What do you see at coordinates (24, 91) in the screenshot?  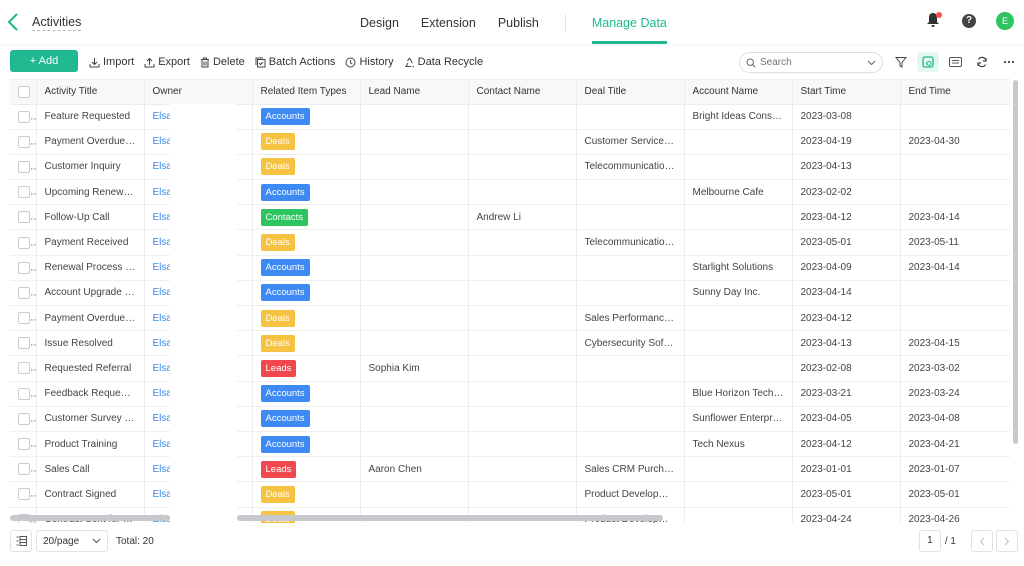 I see `select-all-checkbox` at bounding box center [24, 91].